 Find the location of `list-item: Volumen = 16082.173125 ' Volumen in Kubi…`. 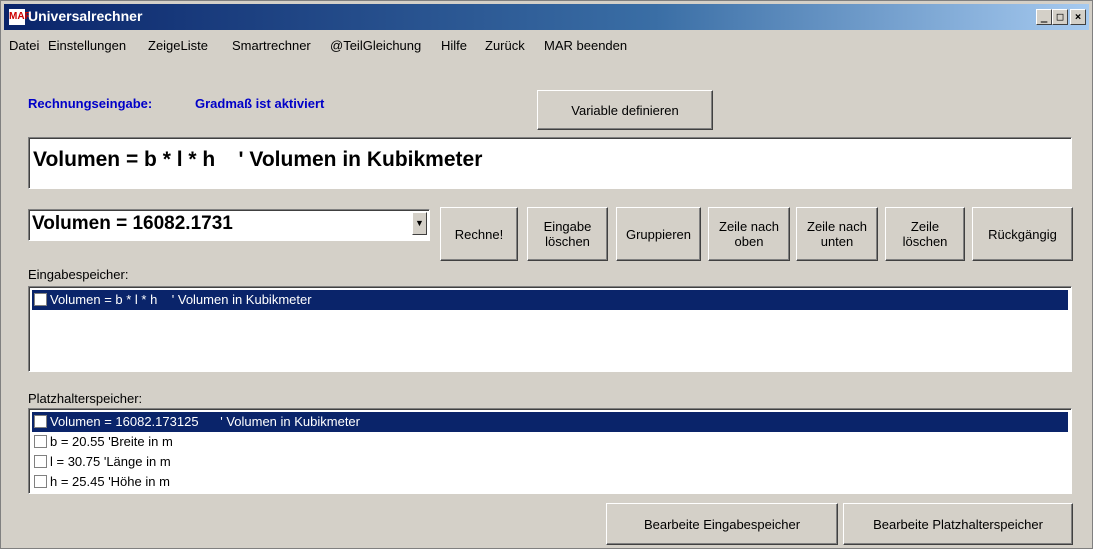

list-item: Volumen = 16082.173125 ' Volumen in Kubi… is located at coordinates (550, 422).